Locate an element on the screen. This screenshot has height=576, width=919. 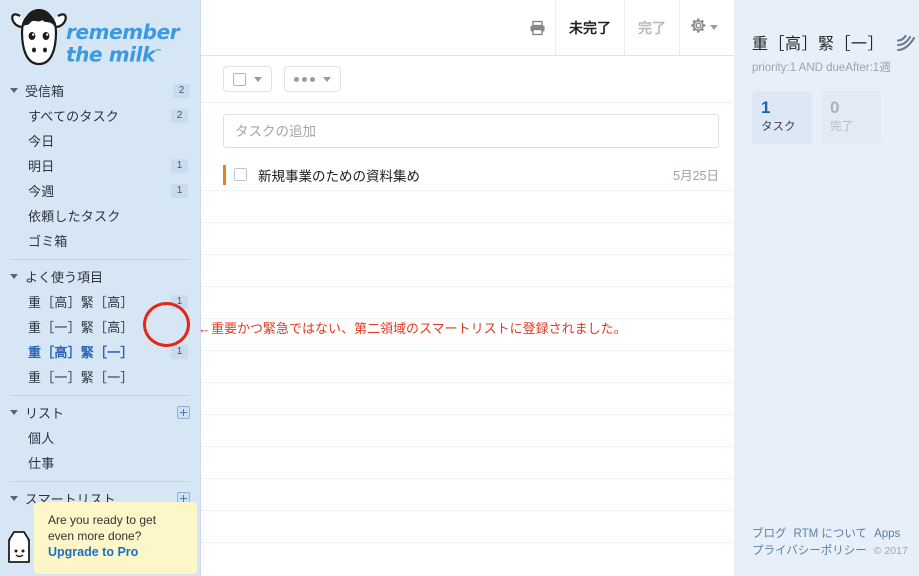
sidebar-item-high-high: 重［高］緊［高］ 1 is located at coordinates (100, 301).